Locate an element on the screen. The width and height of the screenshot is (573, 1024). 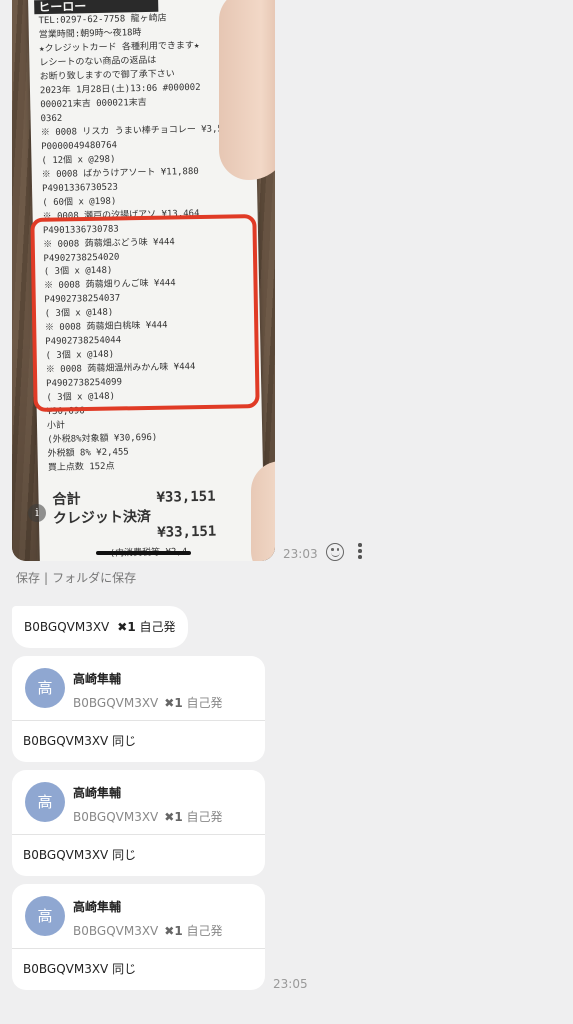
receipt-line: ※ 0008 リスカ うまい棒チョコレー ¥3,576 is located at coordinates (137, 131).